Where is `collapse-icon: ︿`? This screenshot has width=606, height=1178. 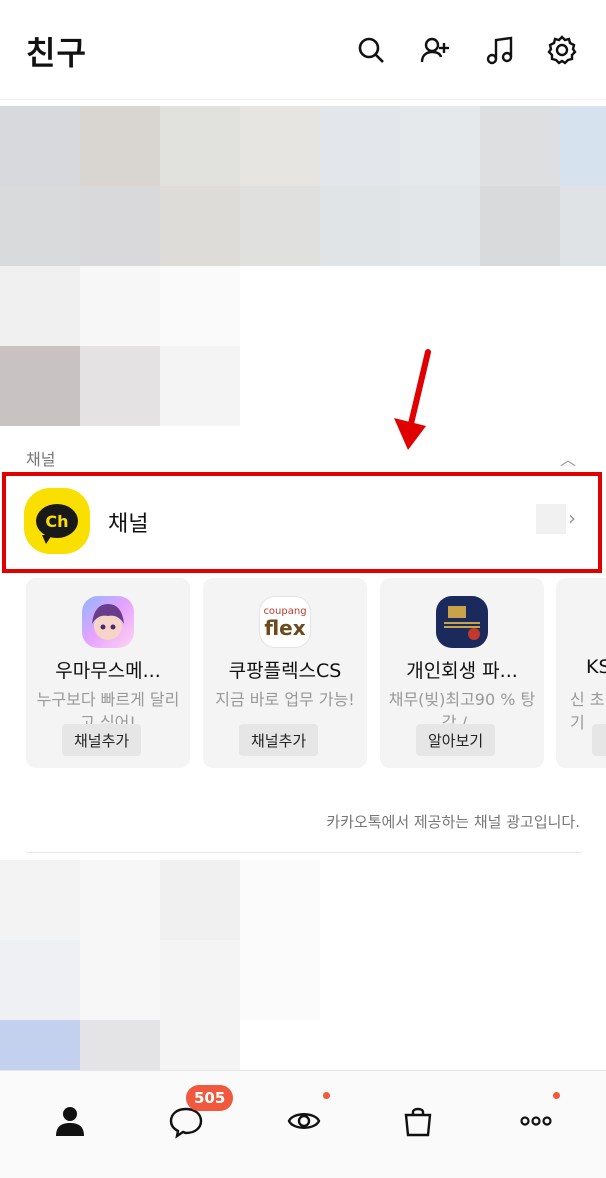 collapse-icon: ︿ is located at coordinates (568, 458).